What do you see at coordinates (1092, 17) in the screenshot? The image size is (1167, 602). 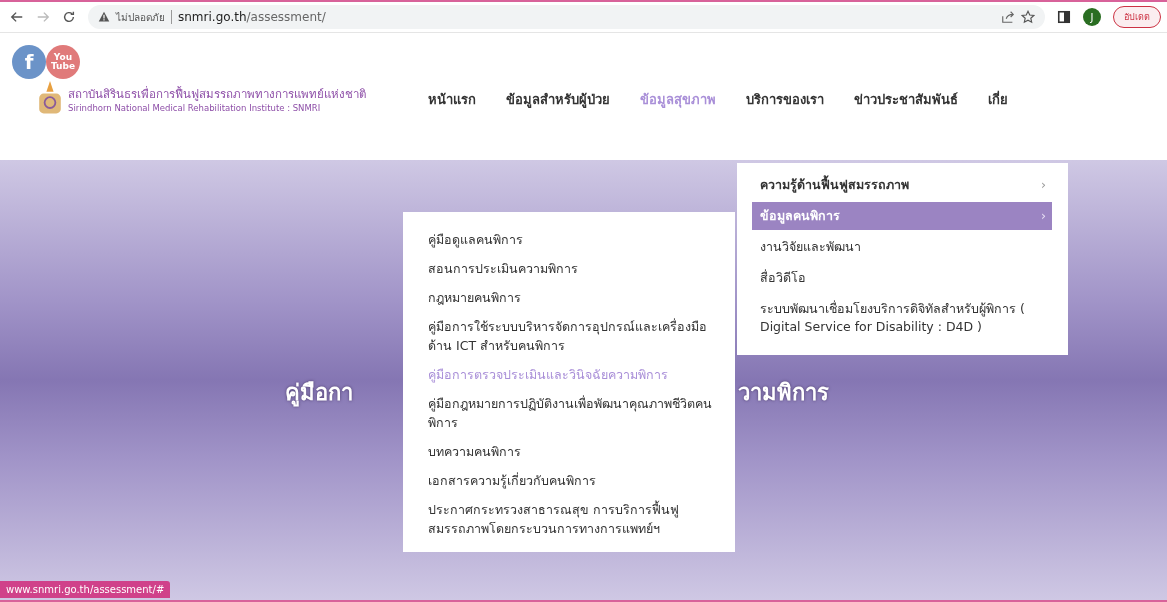 I see `profile-avatar: J` at bounding box center [1092, 17].